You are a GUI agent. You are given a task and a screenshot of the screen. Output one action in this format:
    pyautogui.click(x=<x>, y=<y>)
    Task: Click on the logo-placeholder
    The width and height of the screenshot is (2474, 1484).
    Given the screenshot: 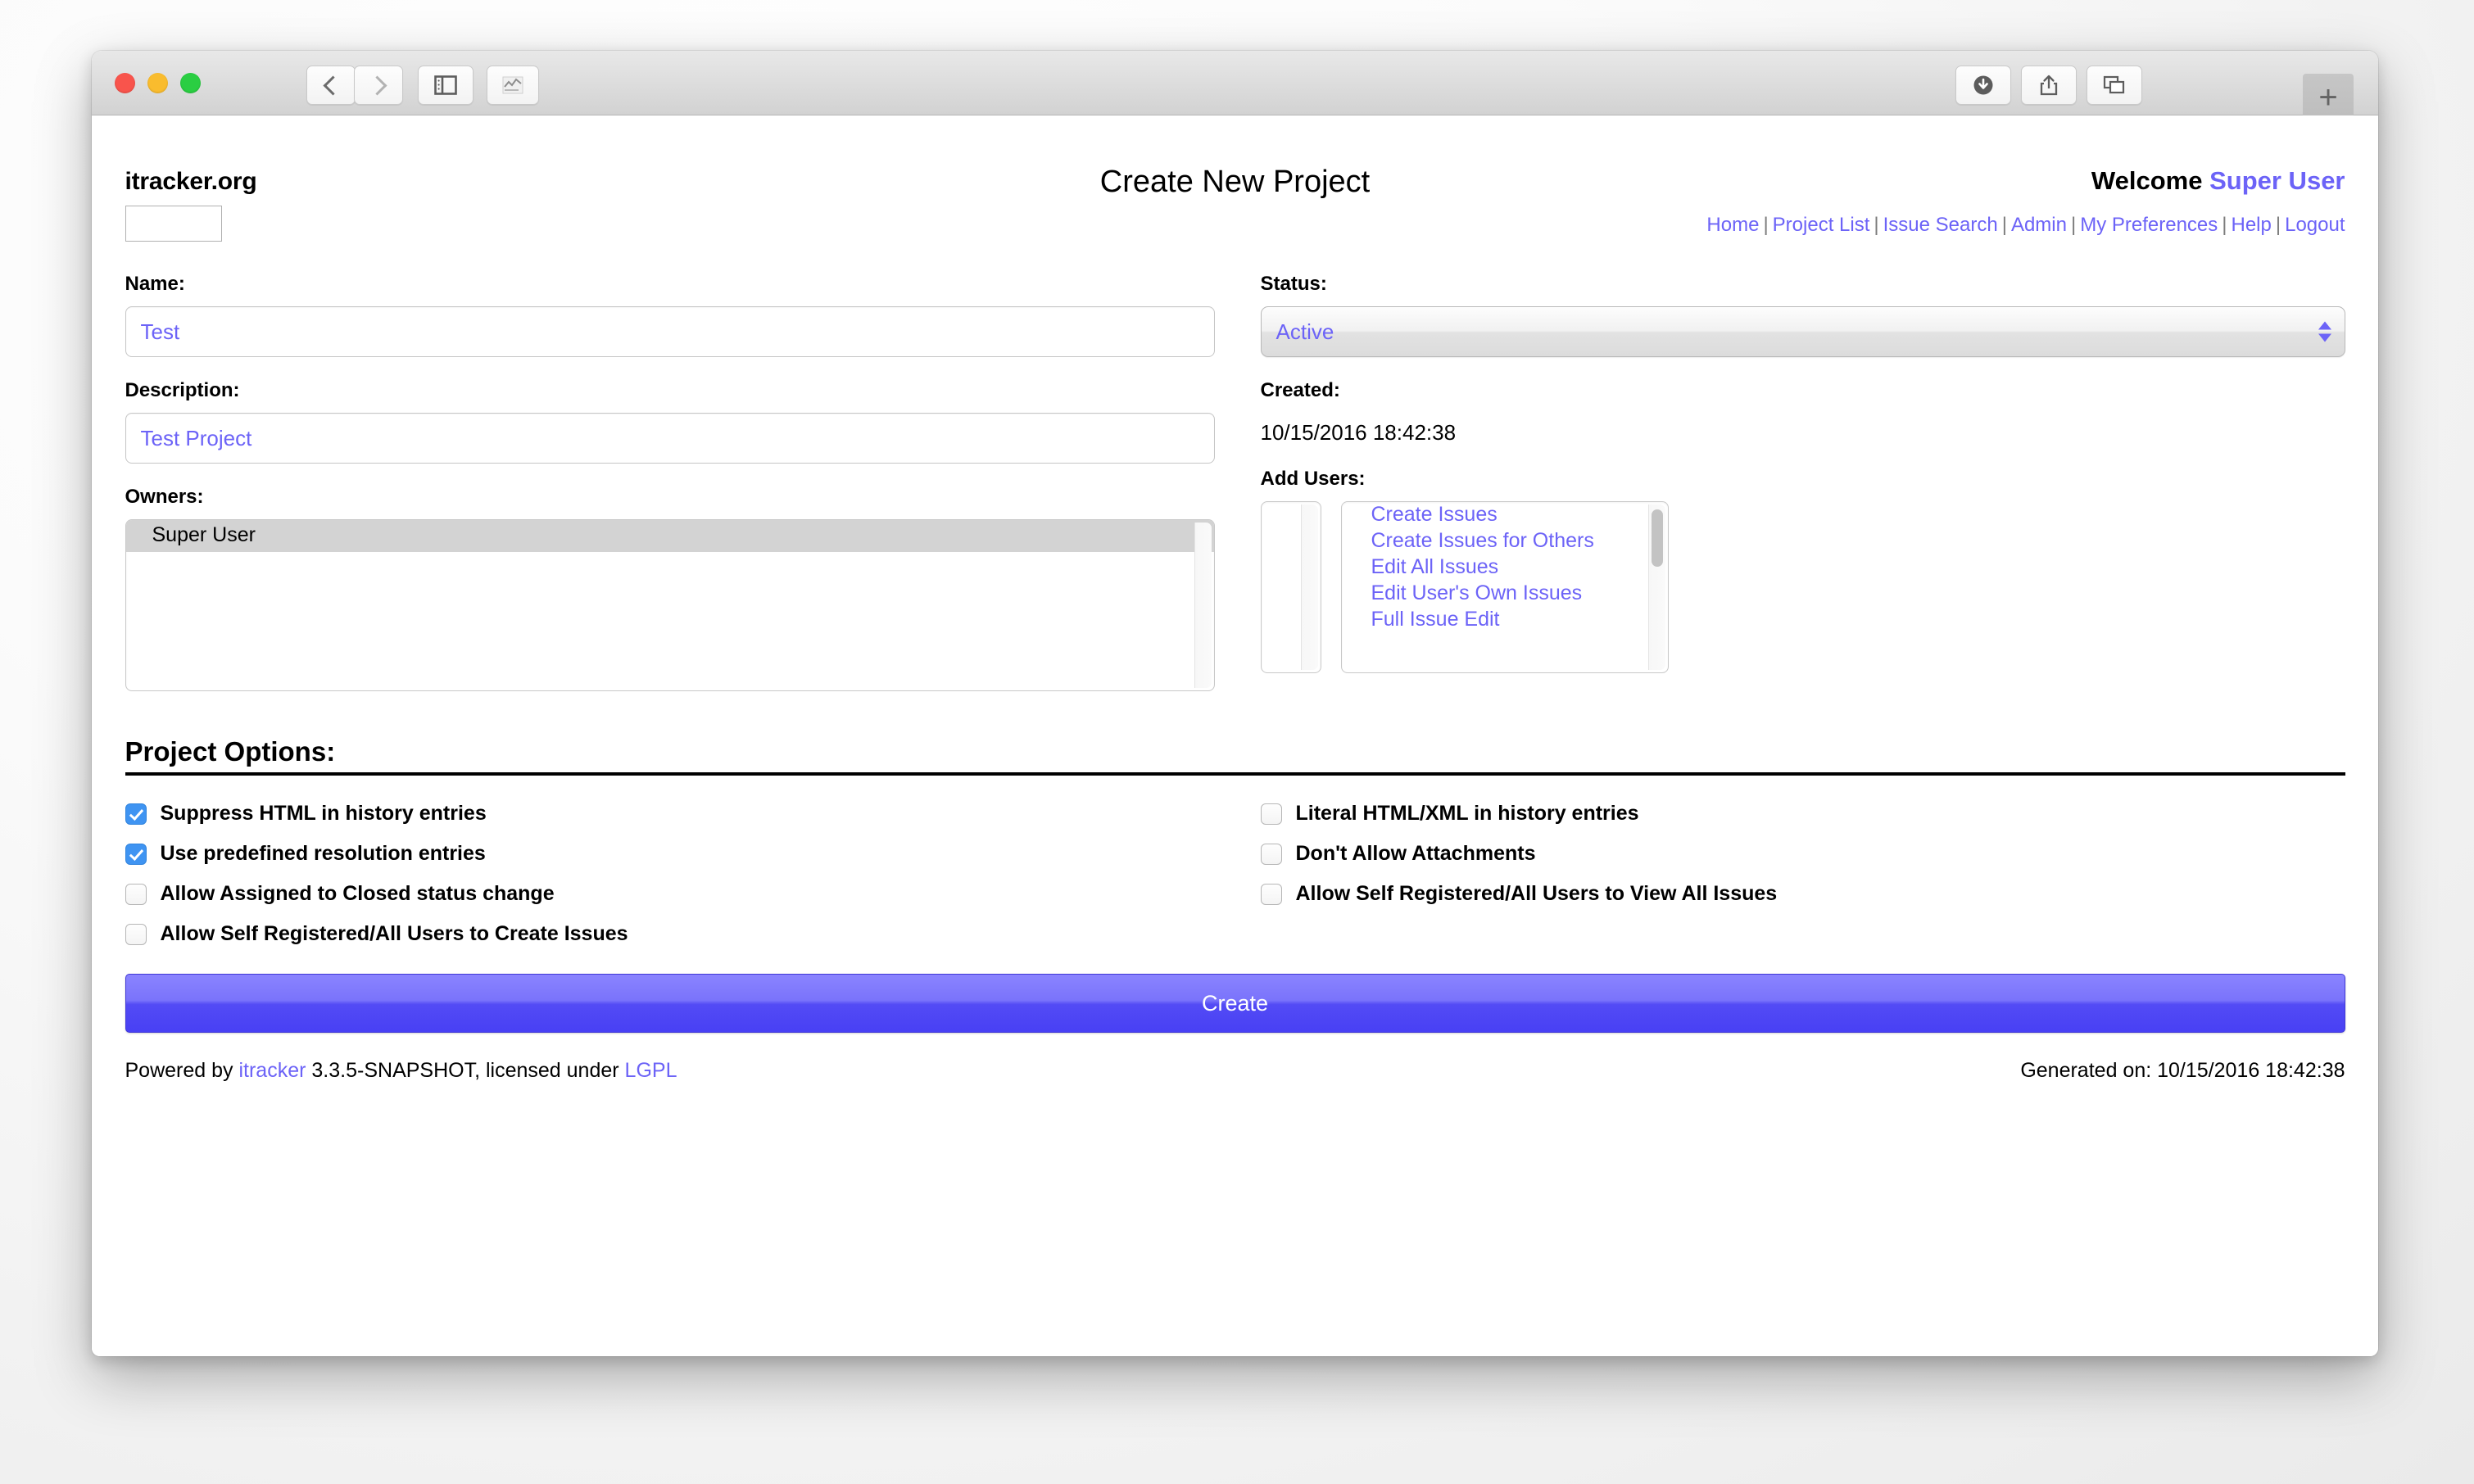 What is the action you would take?
    pyautogui.click(x=173, y=224)
    